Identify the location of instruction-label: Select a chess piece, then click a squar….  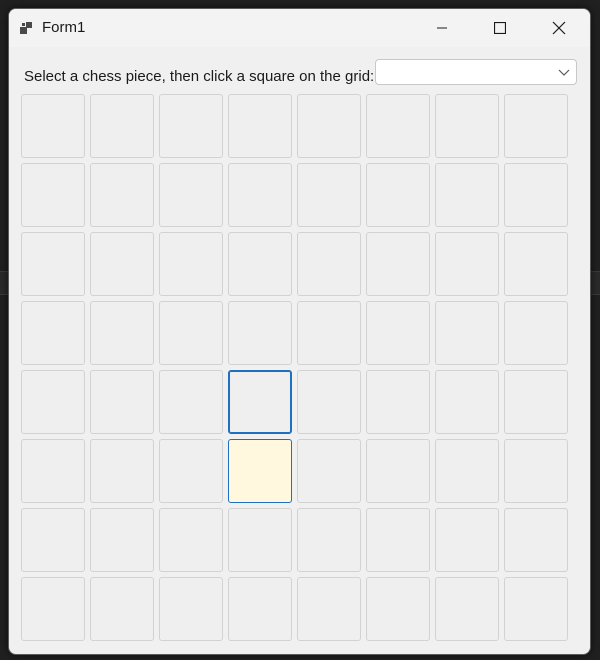
(199, 76).